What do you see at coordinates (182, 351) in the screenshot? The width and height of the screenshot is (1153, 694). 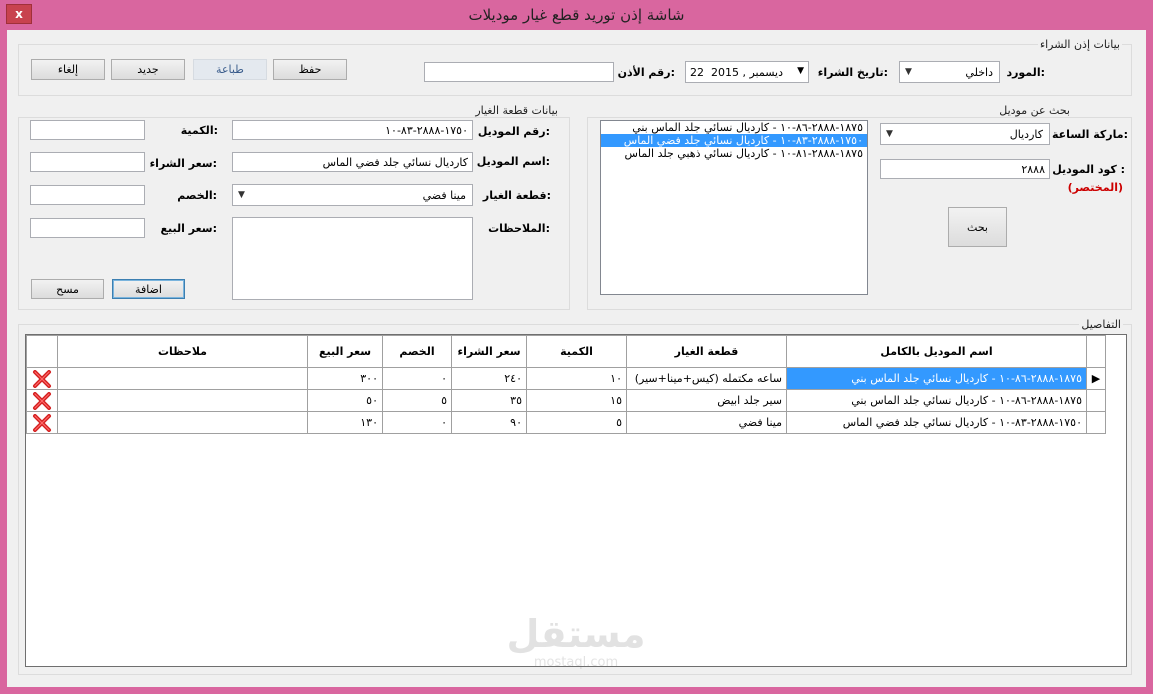 I see `grid-col-notes: ملاحظات` at bounding box center [182, 351].